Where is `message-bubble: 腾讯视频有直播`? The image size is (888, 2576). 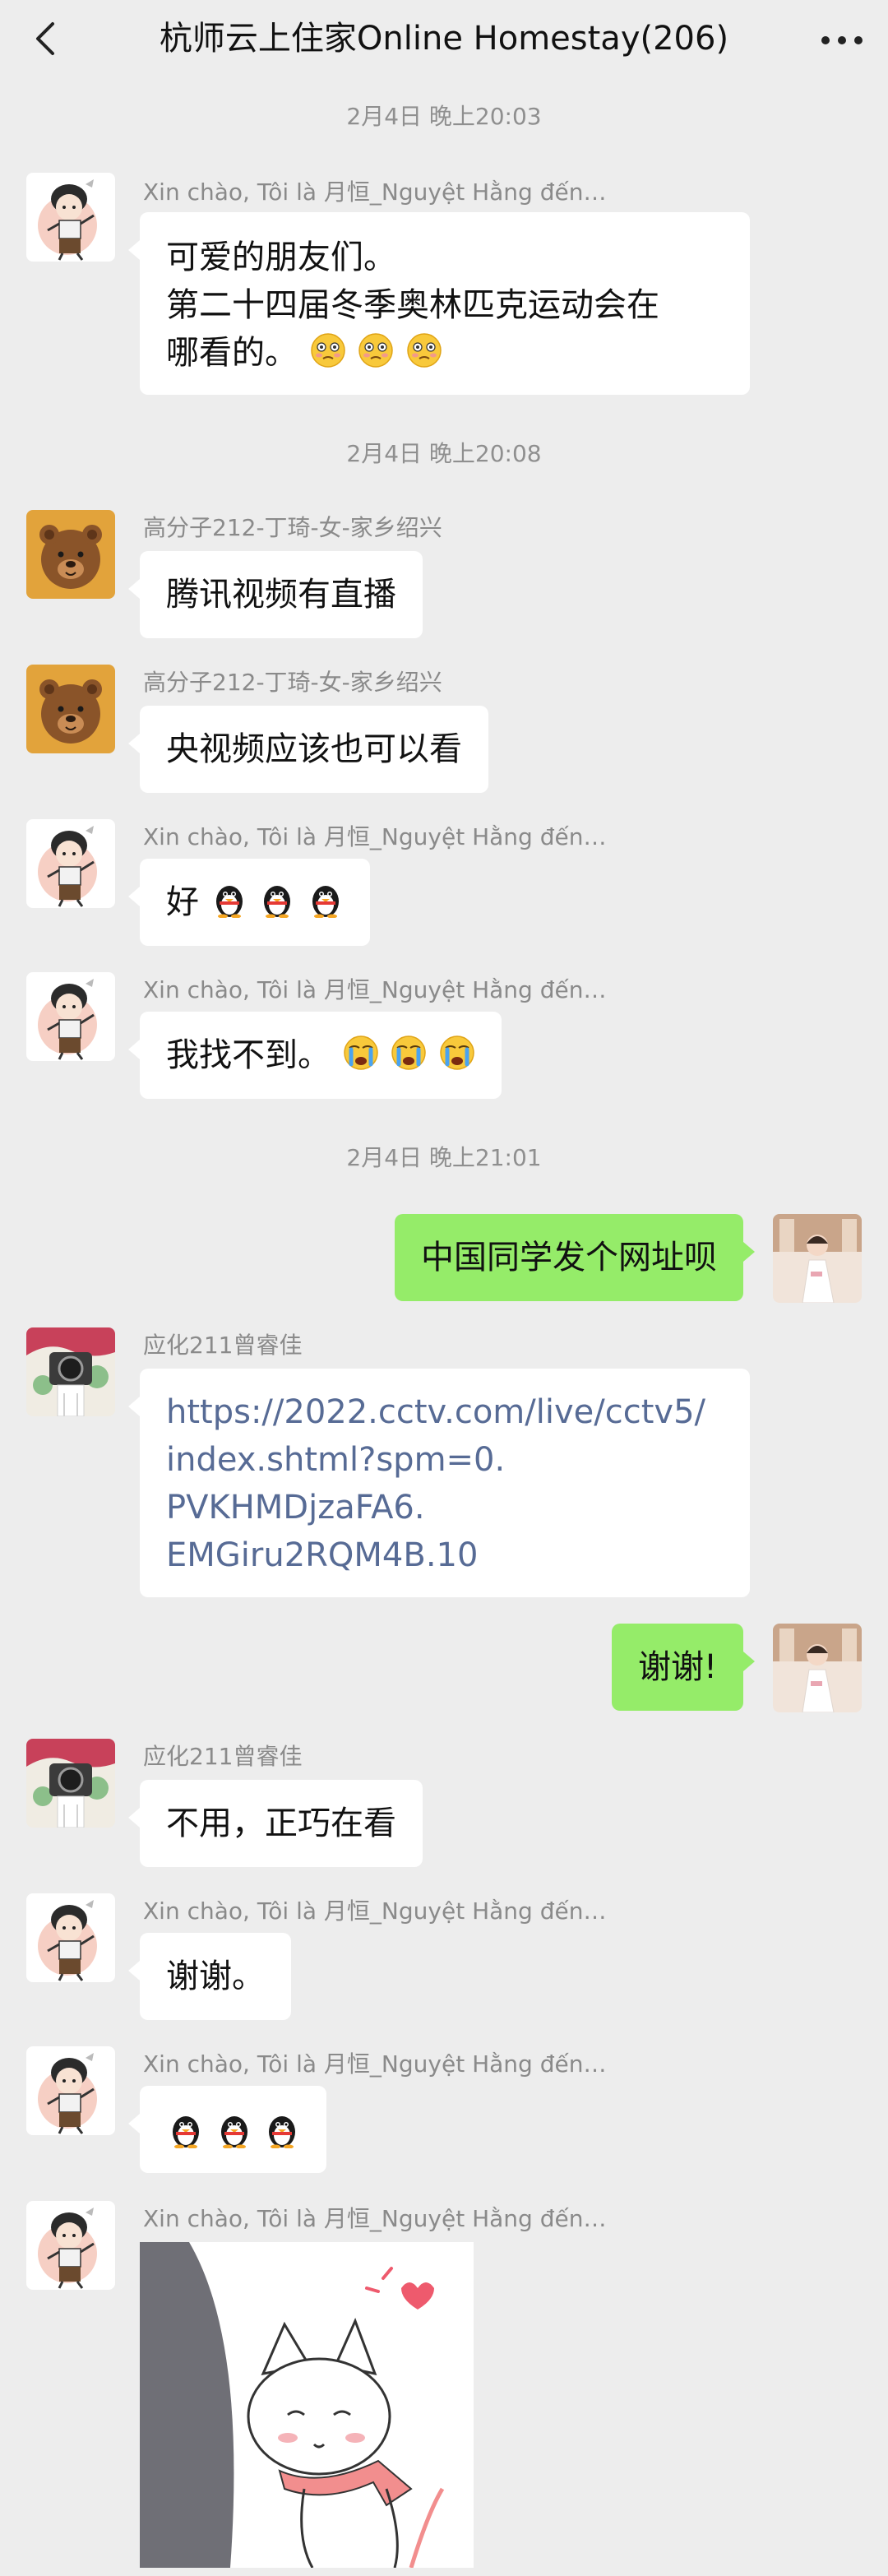 message-bubble: 腾讯视频有直播 is located at coordinates (275, 594).